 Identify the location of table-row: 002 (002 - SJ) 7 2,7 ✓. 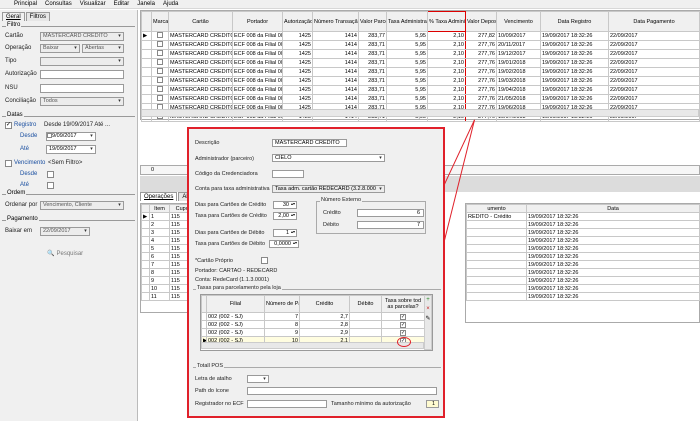
(313, 316).